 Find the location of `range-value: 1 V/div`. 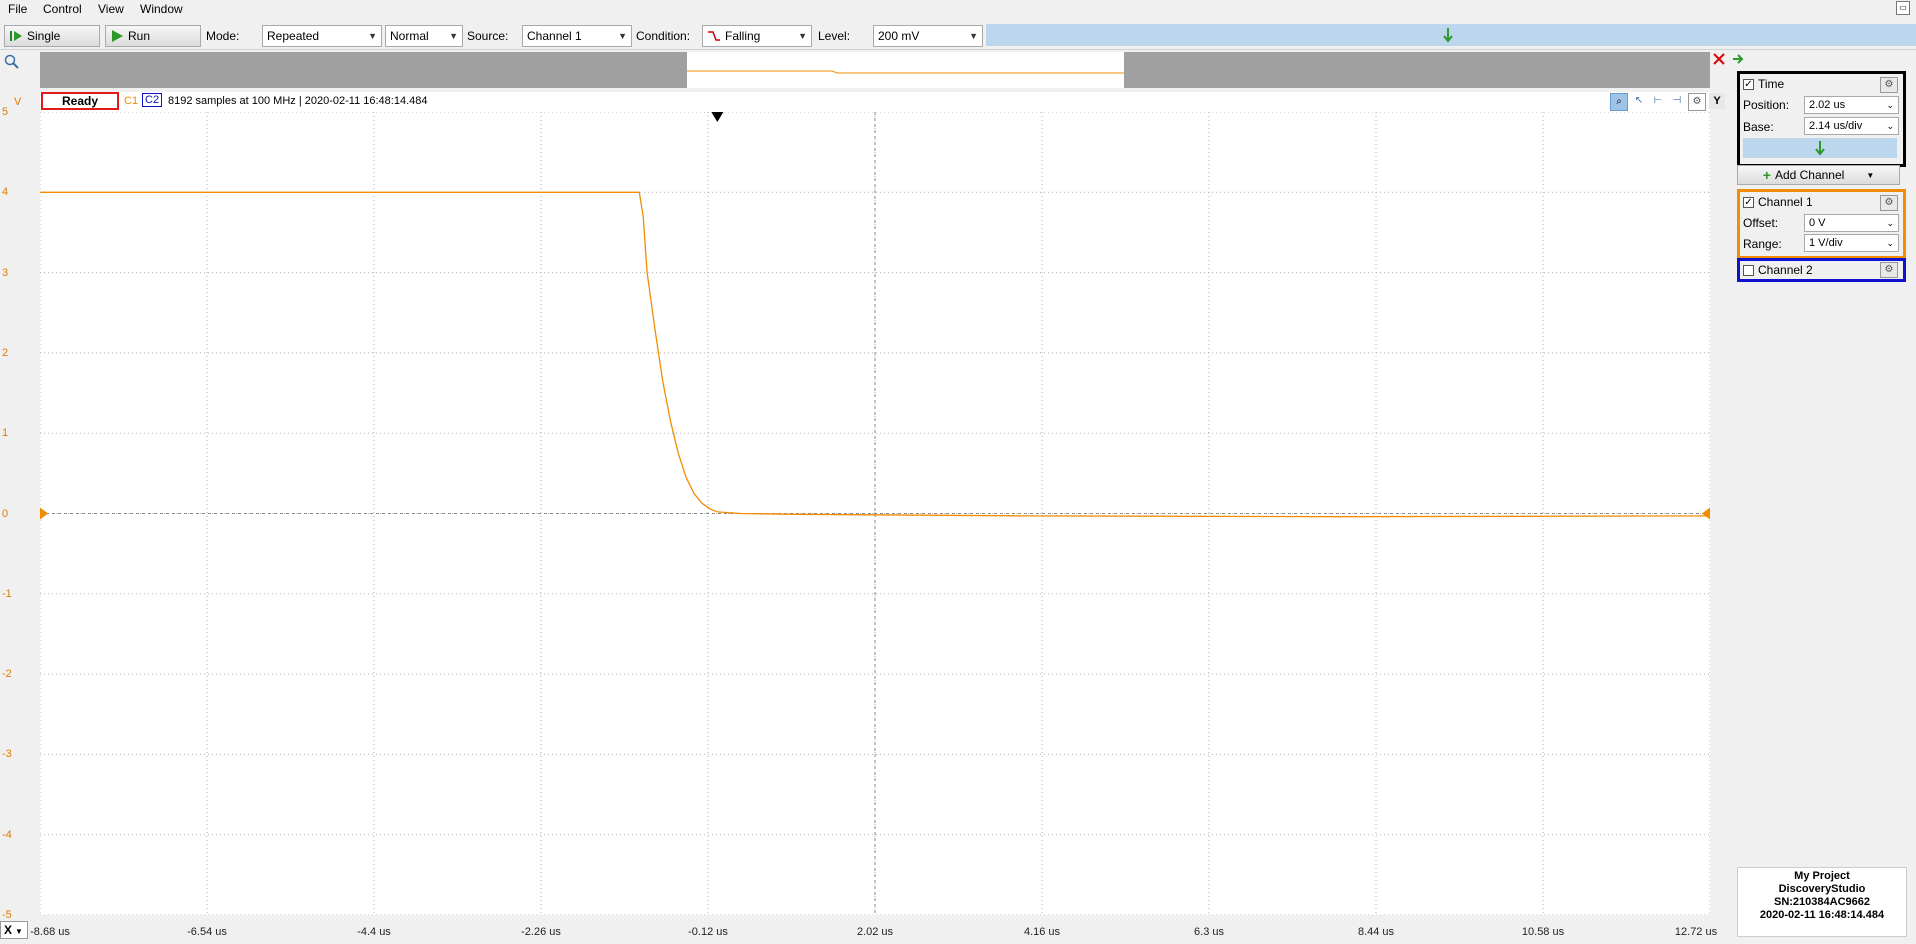

range-value: 1 V/div is located at coordinates (1826, 243).